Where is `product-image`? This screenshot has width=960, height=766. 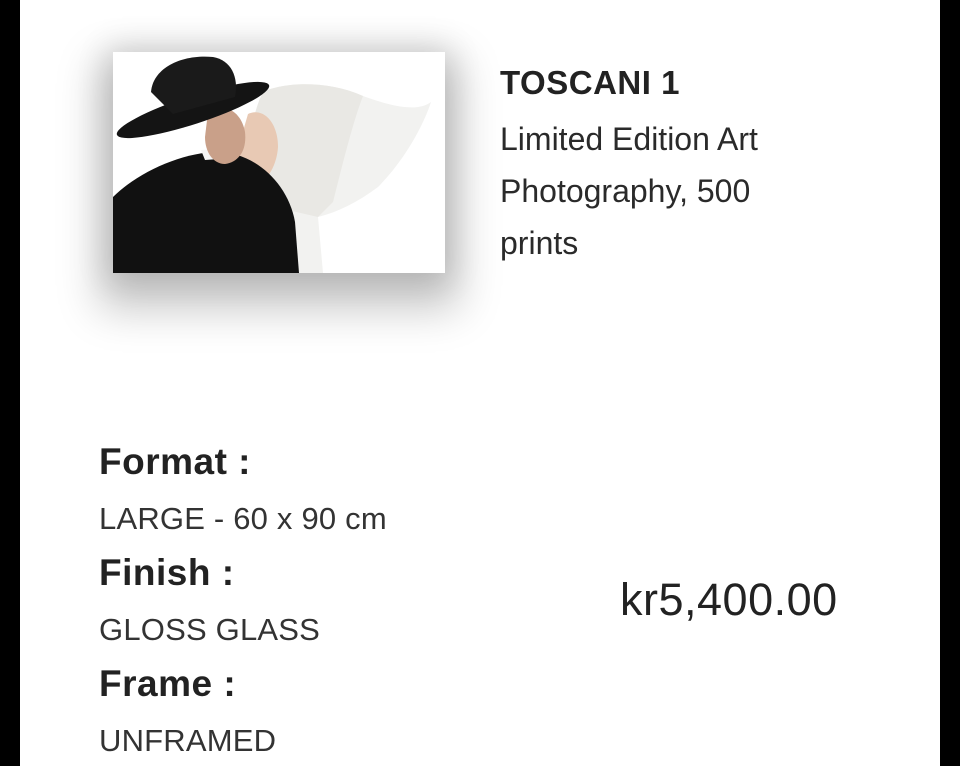 product-image is located at coordinates (279, 162).